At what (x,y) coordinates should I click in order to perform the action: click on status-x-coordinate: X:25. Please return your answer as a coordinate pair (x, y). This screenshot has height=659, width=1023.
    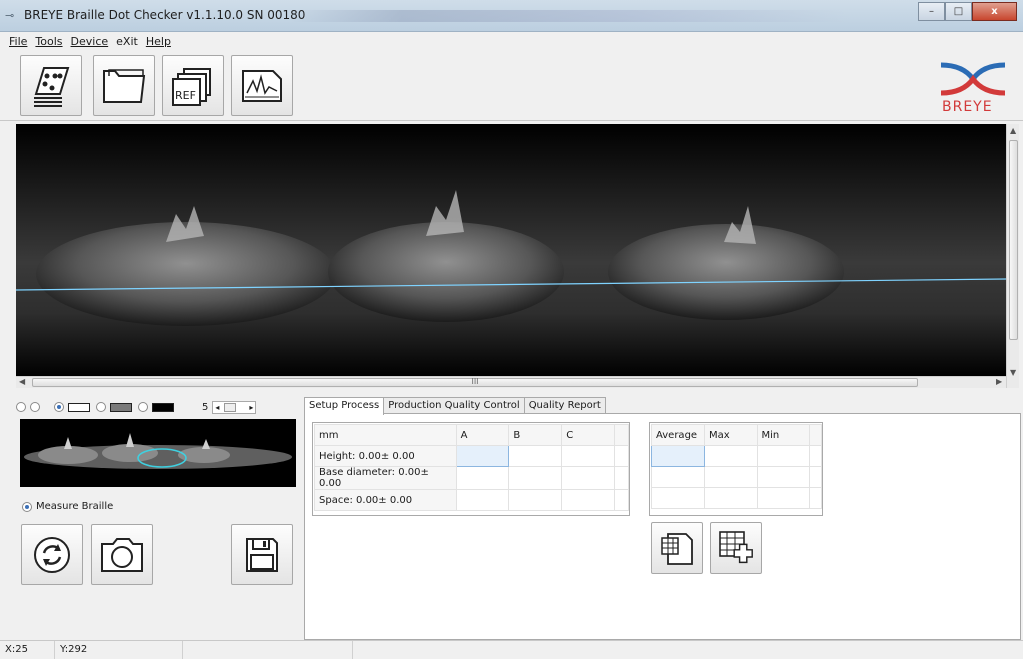
    Looking at the image, I should click on (27, 650).